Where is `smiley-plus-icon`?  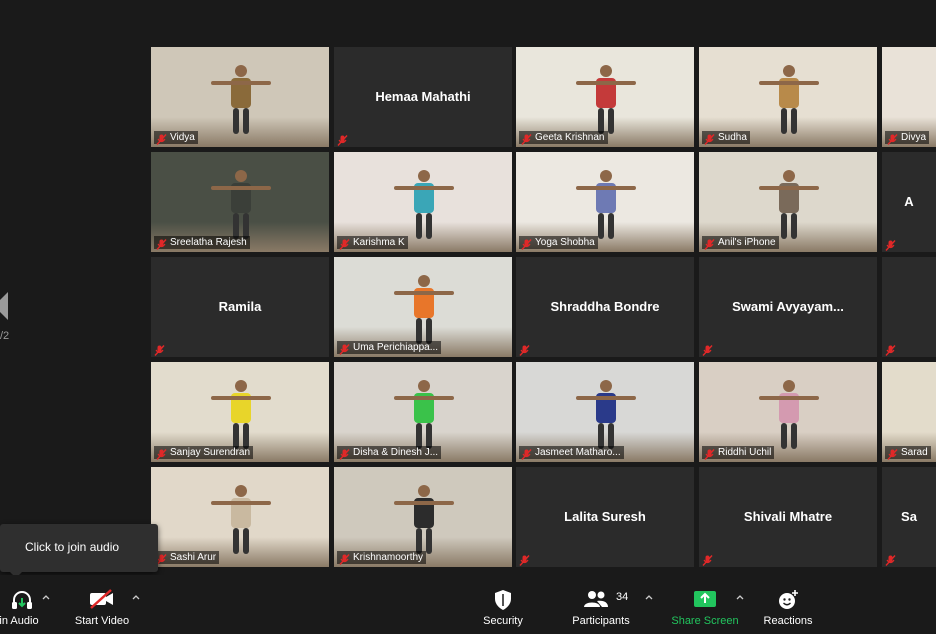 smiley-plus-icon is located at coordinates (788, 599).